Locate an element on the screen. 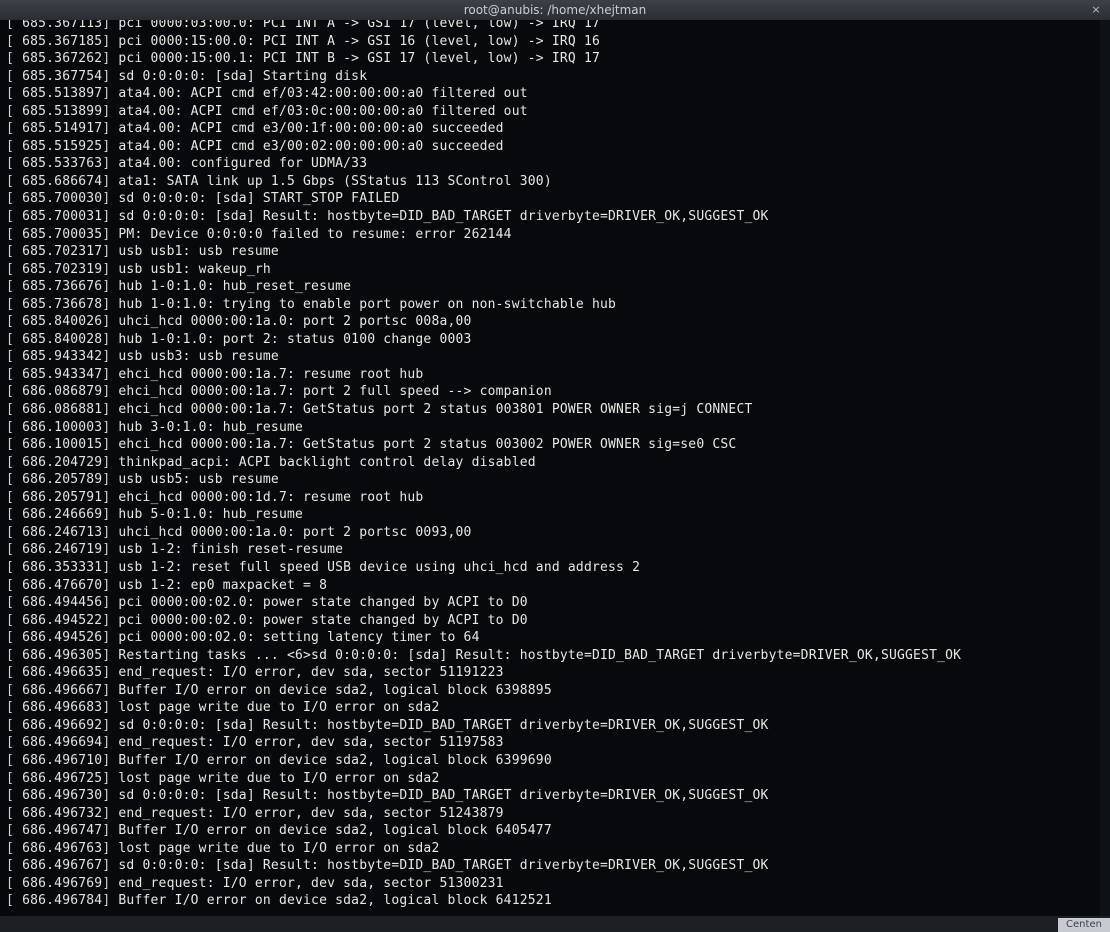 The height and width of the screenshot is (932, 1110). log-timestamp: 686.496305 is located at coordinates (62, 655).